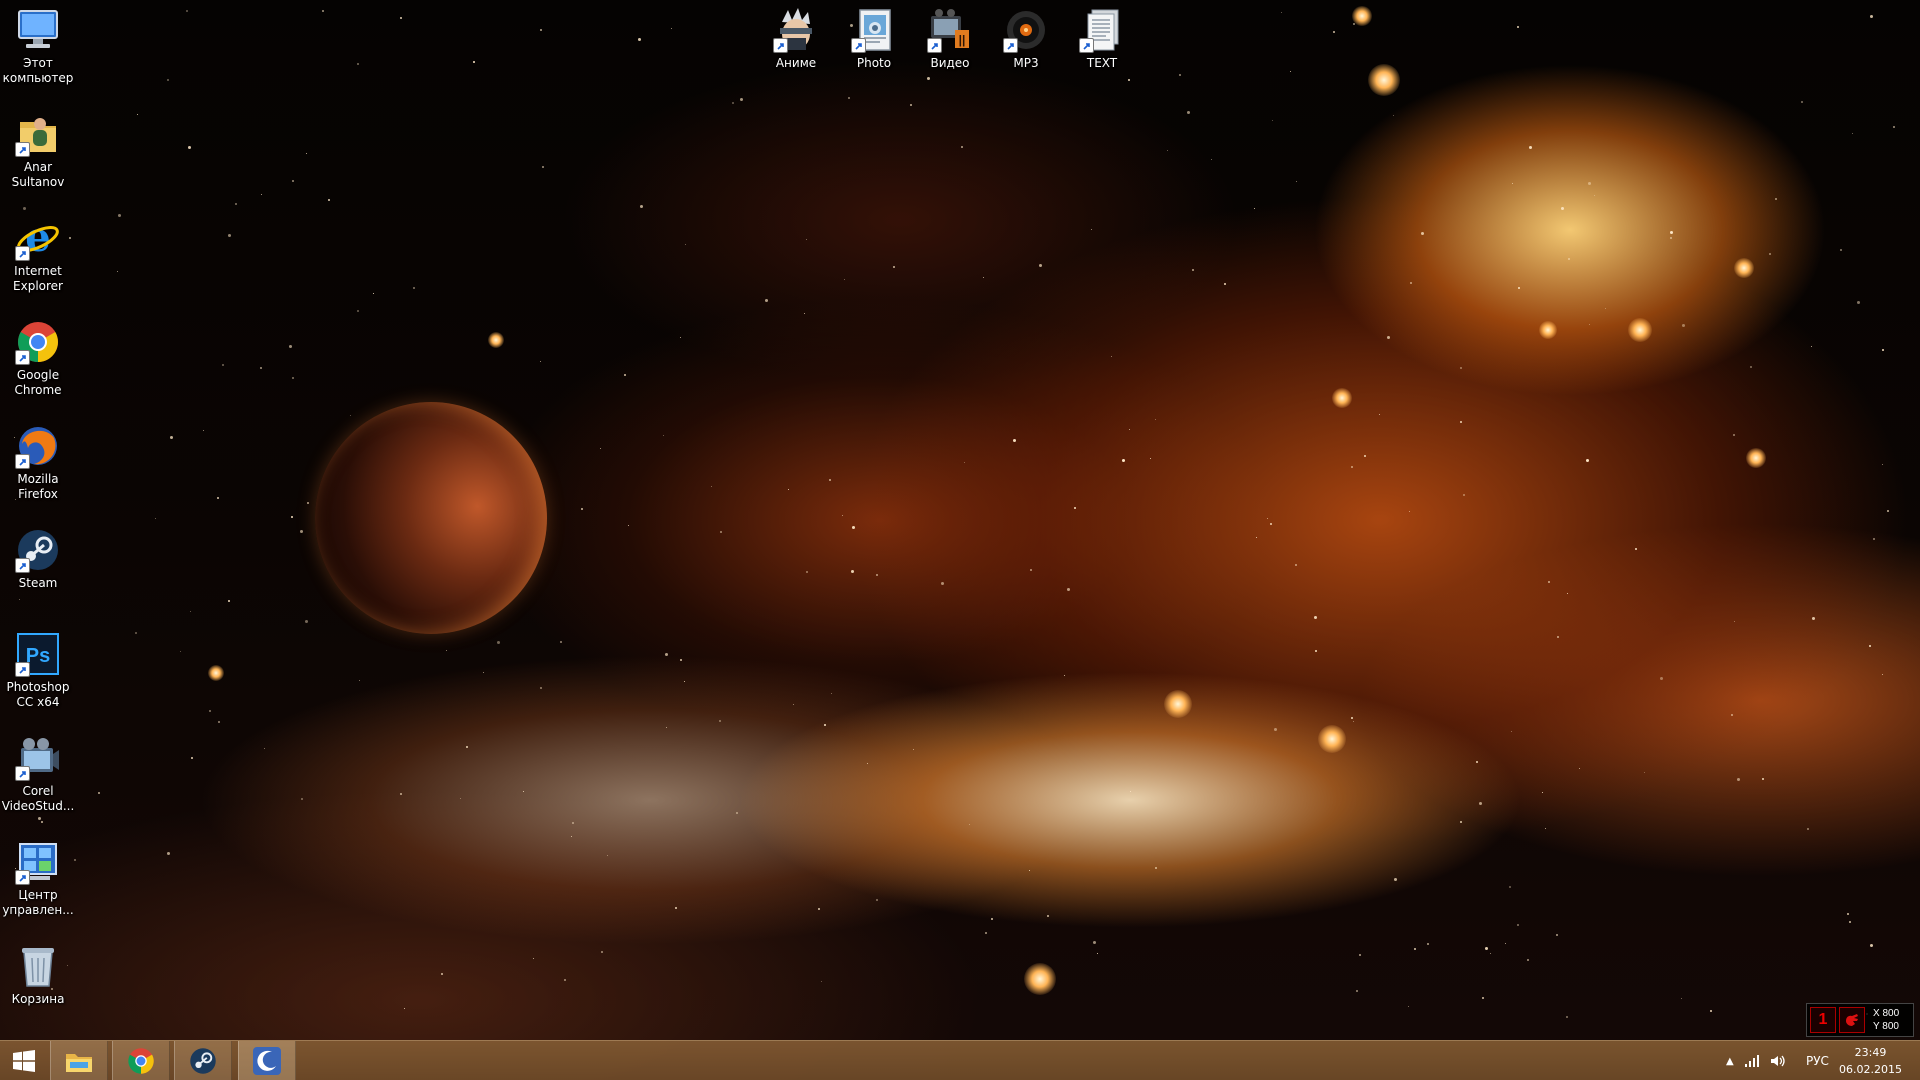 The width and height of the screenshot is (1920, 1080). What do you see at coordinates (874, 38) in the screenshot?
I see `desktop-icon-photo: Photo` at bounding box center [874, 38].